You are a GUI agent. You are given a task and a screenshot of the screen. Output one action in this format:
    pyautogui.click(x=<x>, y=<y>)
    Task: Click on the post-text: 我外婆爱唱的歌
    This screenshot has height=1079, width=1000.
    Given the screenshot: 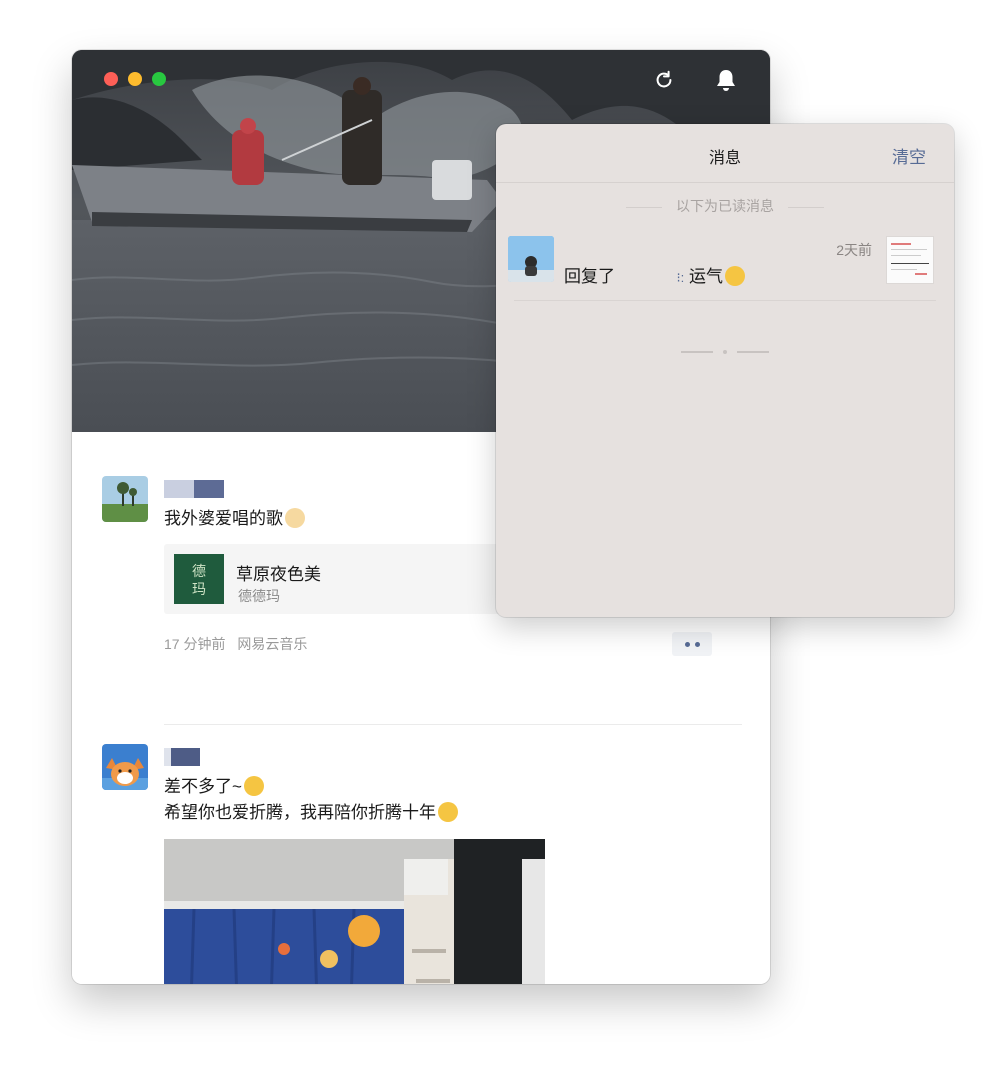 What is the action you would take?
    pyautogui.click(x=234, y=519)
    